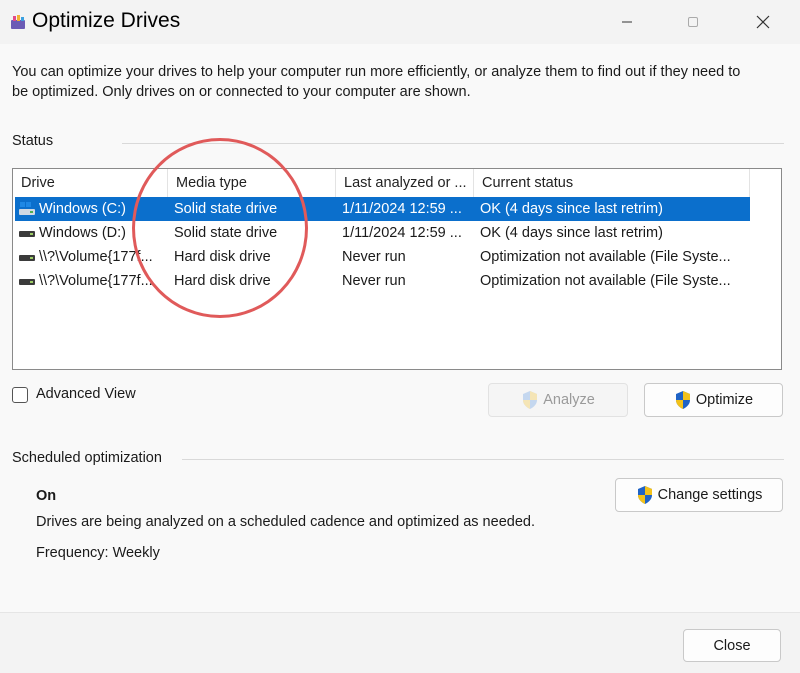 Image resolution: width=800 pixels, height=673 pixels. Describe the element at coordinates (483, 459) in the screenshot. I see `scheduled-divider` at that location.